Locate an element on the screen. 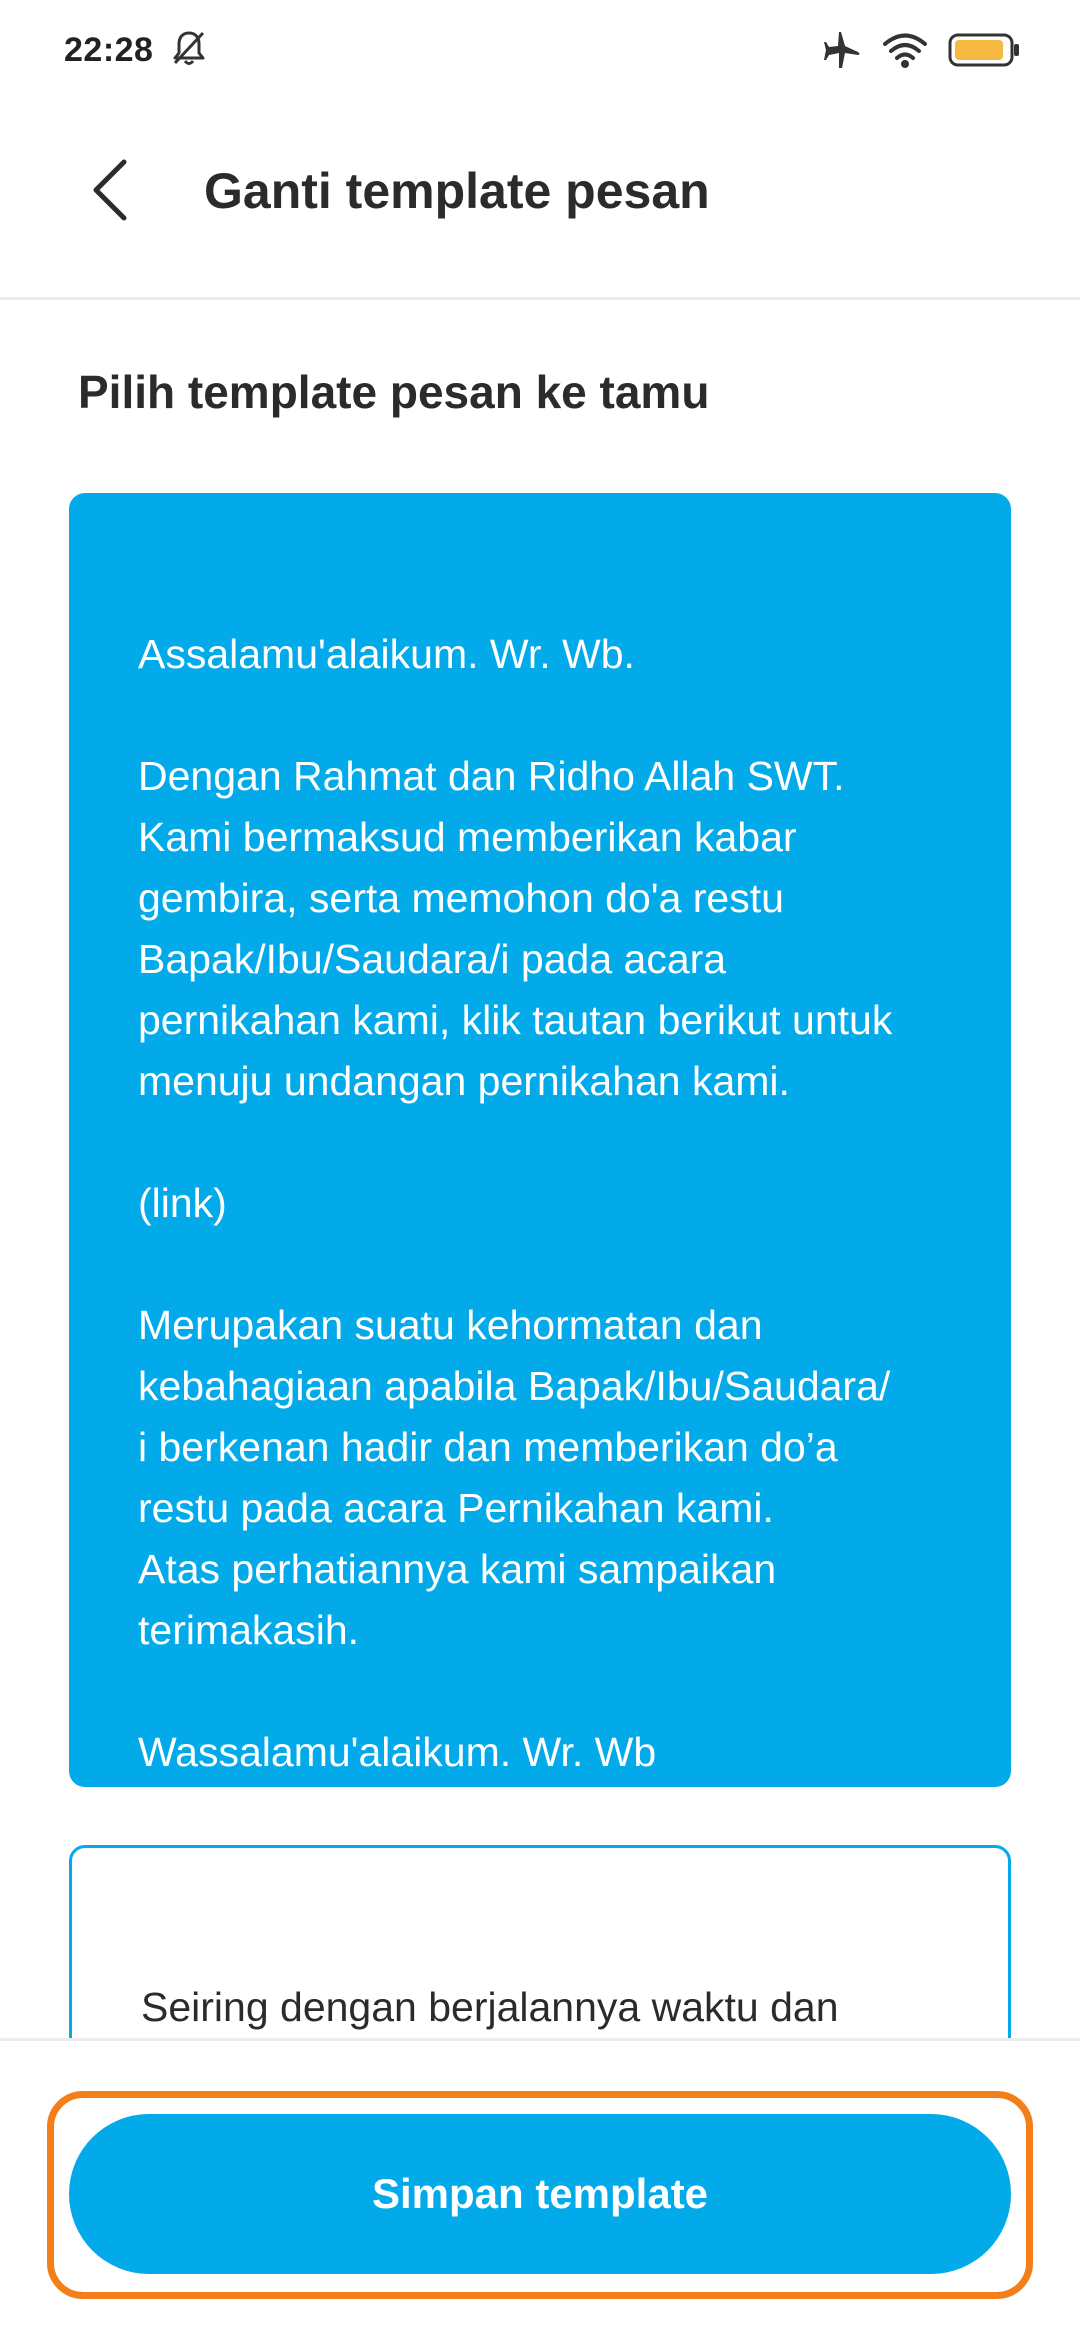 The width and height of the screenshot is (1080, 2340). section-title: Pilih template pesan ke tamu is located at coordinates (394, 392).